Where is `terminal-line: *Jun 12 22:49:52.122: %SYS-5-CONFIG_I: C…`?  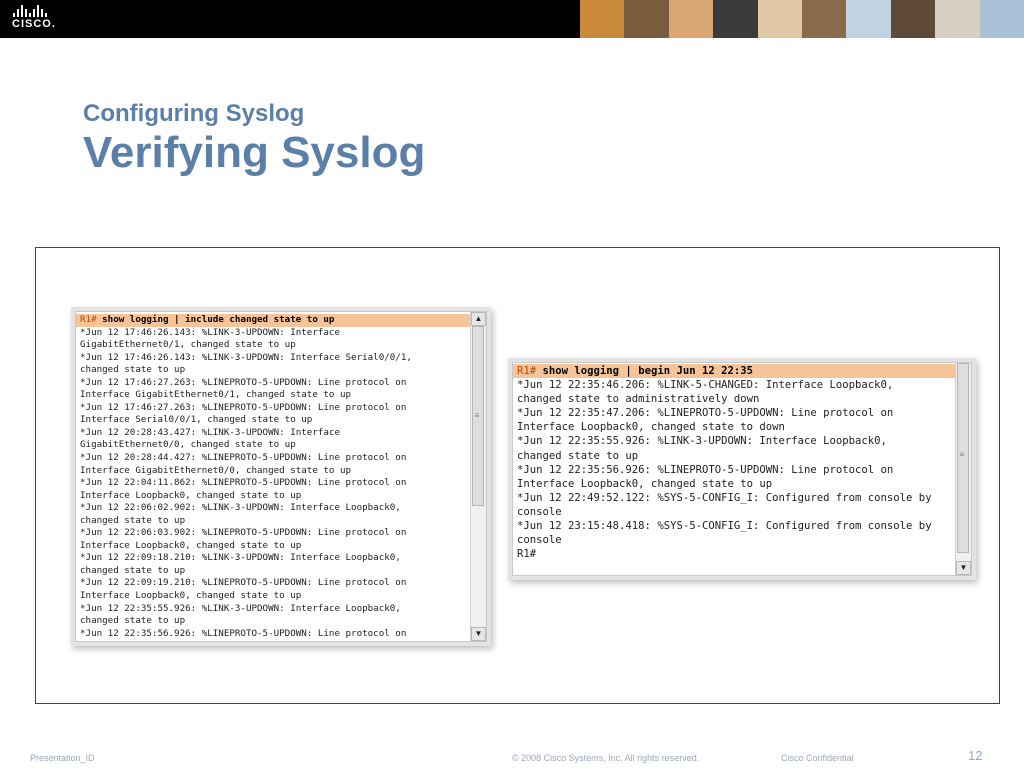 terminal-line: *Jun 12 22:49:52.122: %SYS-5-CONFIG_I: C… is located at coordinates (724, 497).